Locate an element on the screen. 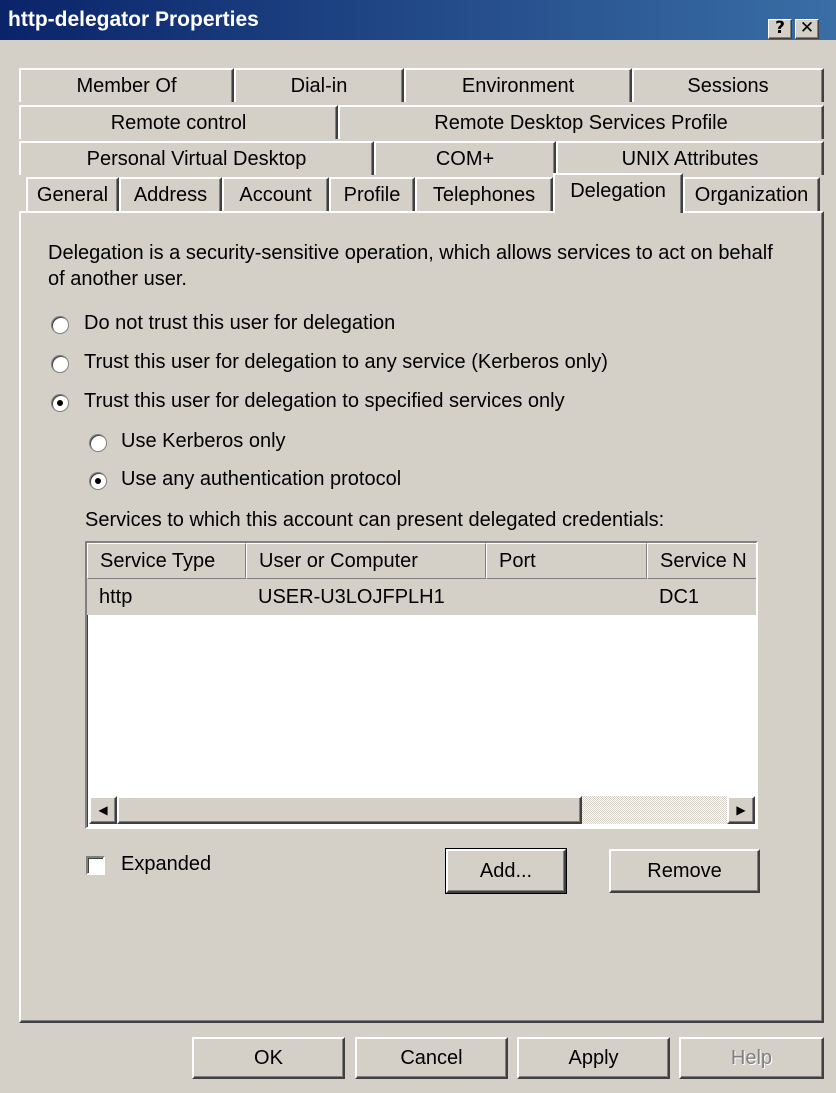 The image size is (836, 1093). column-header-service-name: Service N is located at coordinates (701, 561).